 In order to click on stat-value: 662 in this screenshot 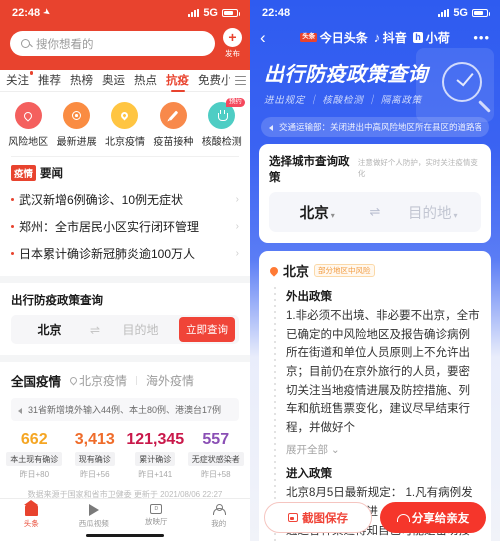, I will do `click(34, 439)`.